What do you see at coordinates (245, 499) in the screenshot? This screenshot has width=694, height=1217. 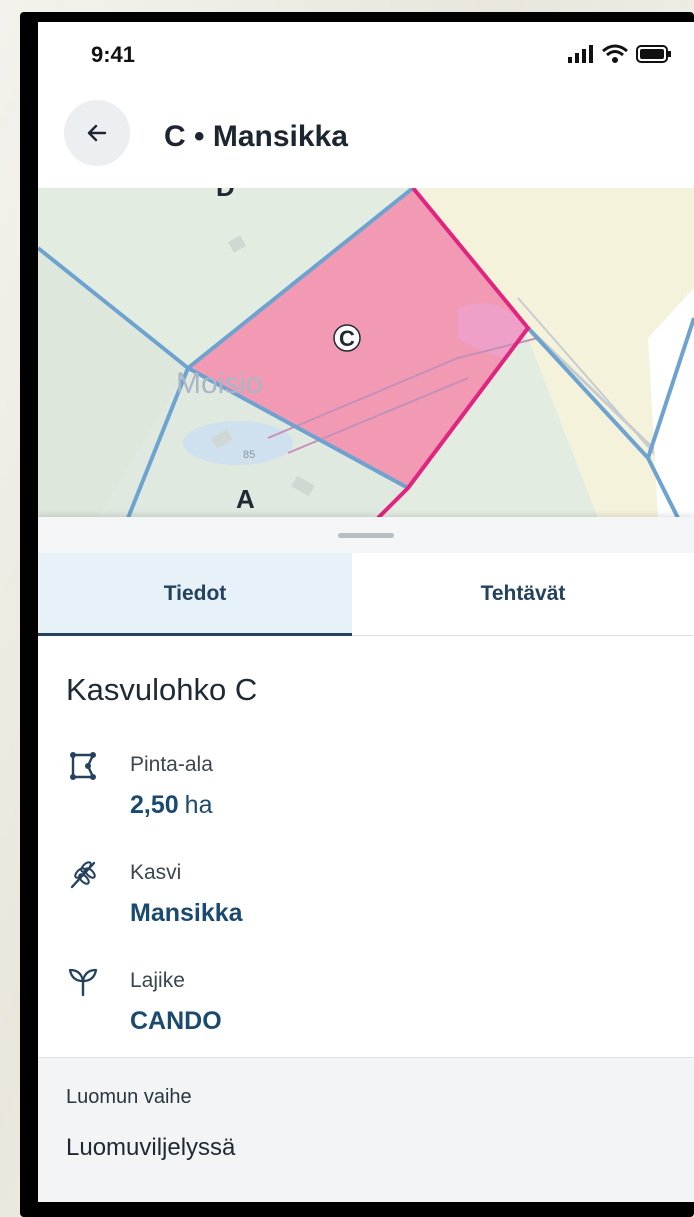 I see `parcel-a-label: A` at bounding box center [245, 499].